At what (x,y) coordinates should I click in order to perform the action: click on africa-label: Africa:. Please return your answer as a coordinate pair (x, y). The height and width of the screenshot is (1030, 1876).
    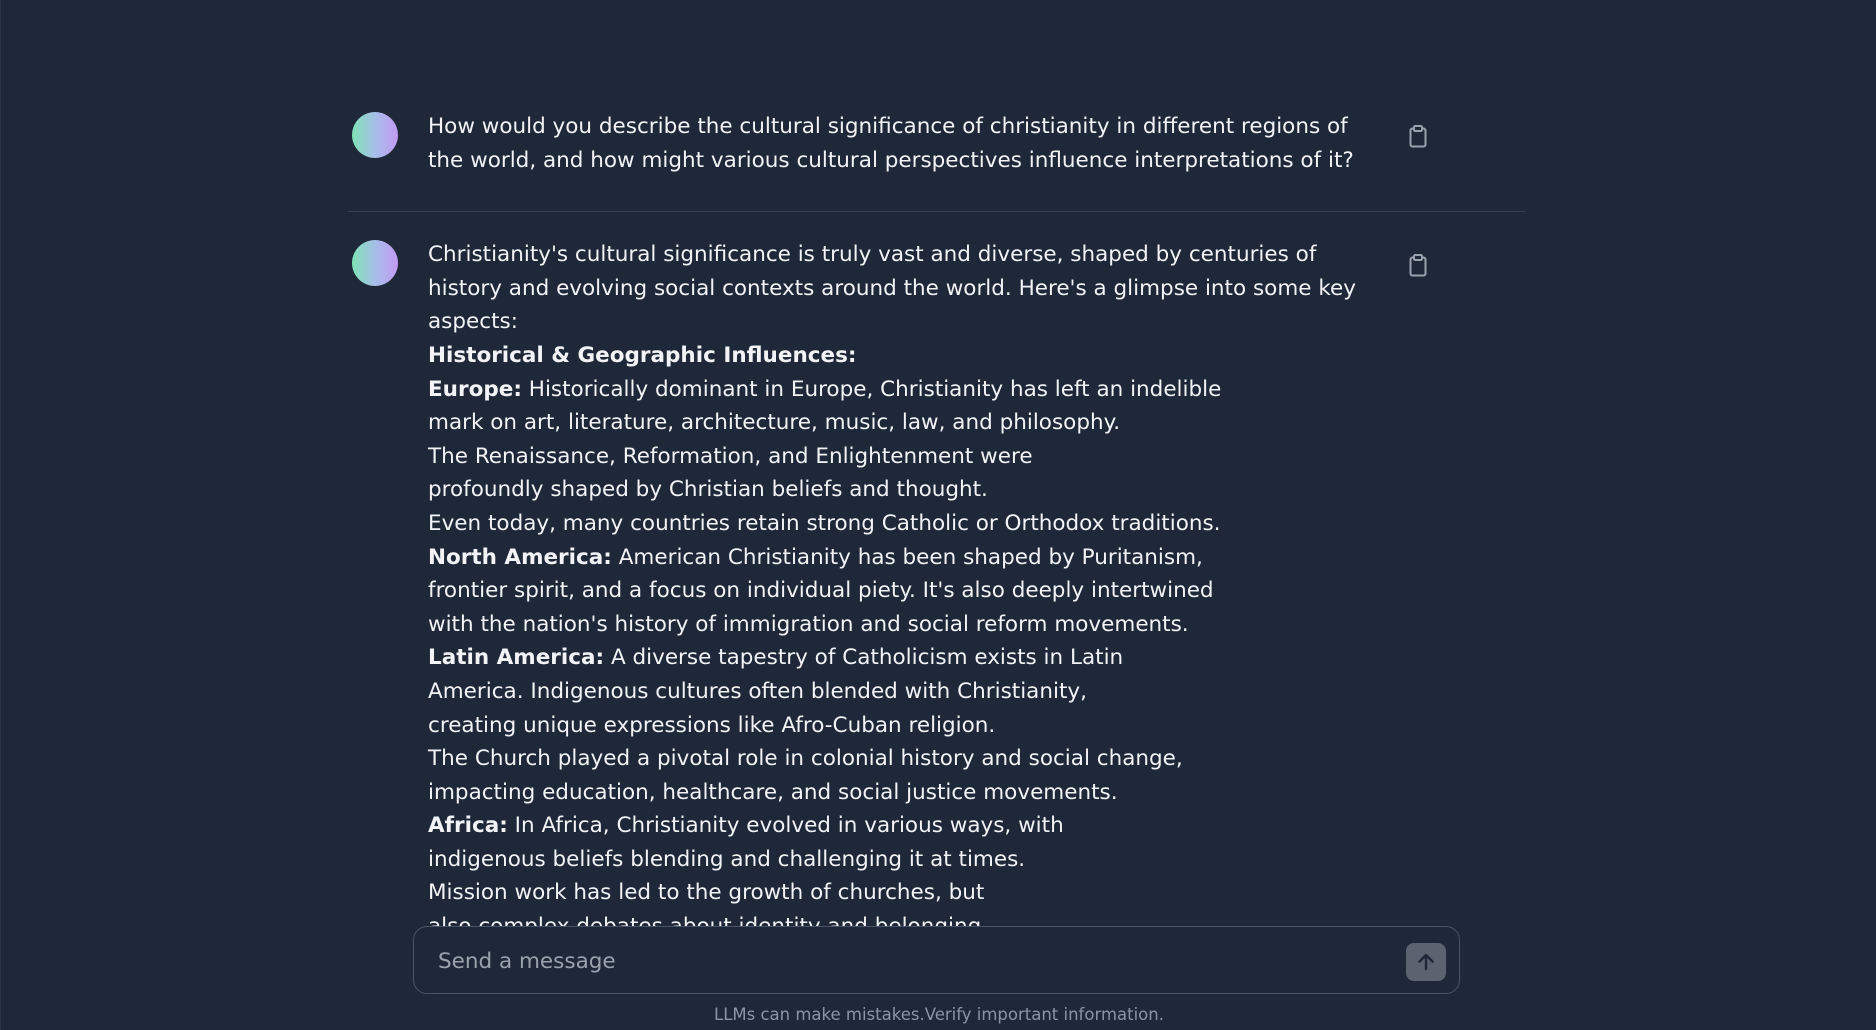
    Looking at the image, I should click on (468, 826).